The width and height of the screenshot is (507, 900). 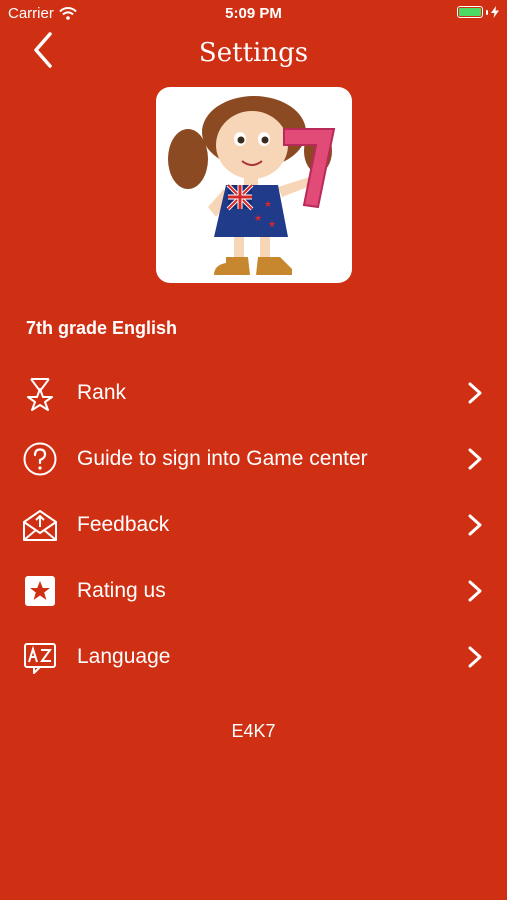 I want to click on status-time: 5:09 PM, so click(x=253, y=13).